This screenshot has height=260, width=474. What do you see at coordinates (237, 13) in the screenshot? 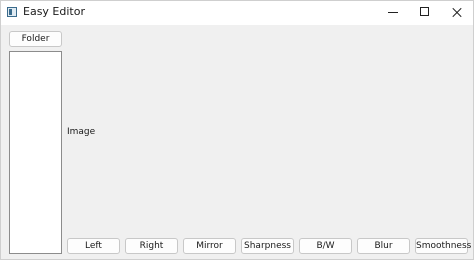
I see `title-bar: Easy Editor` at bounding box center [237, 13].